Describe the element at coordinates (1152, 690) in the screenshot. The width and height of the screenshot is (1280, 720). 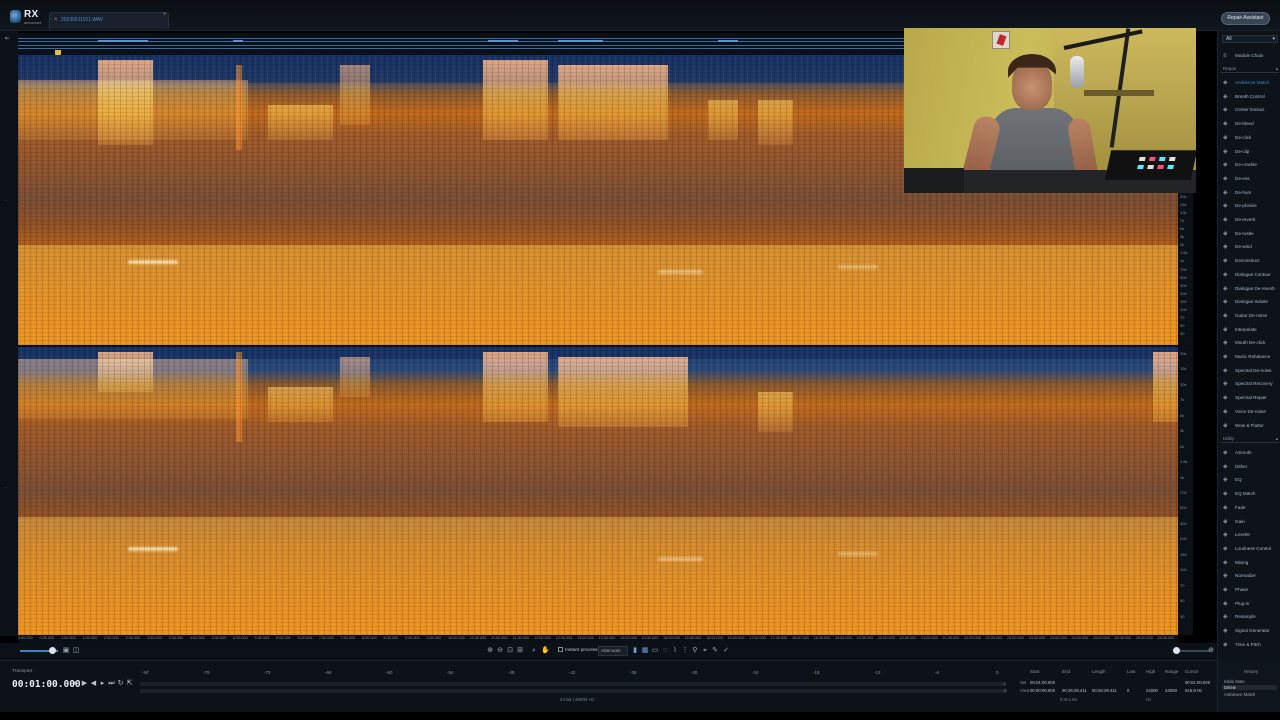
I see `view-high-value: 24000` at that location.